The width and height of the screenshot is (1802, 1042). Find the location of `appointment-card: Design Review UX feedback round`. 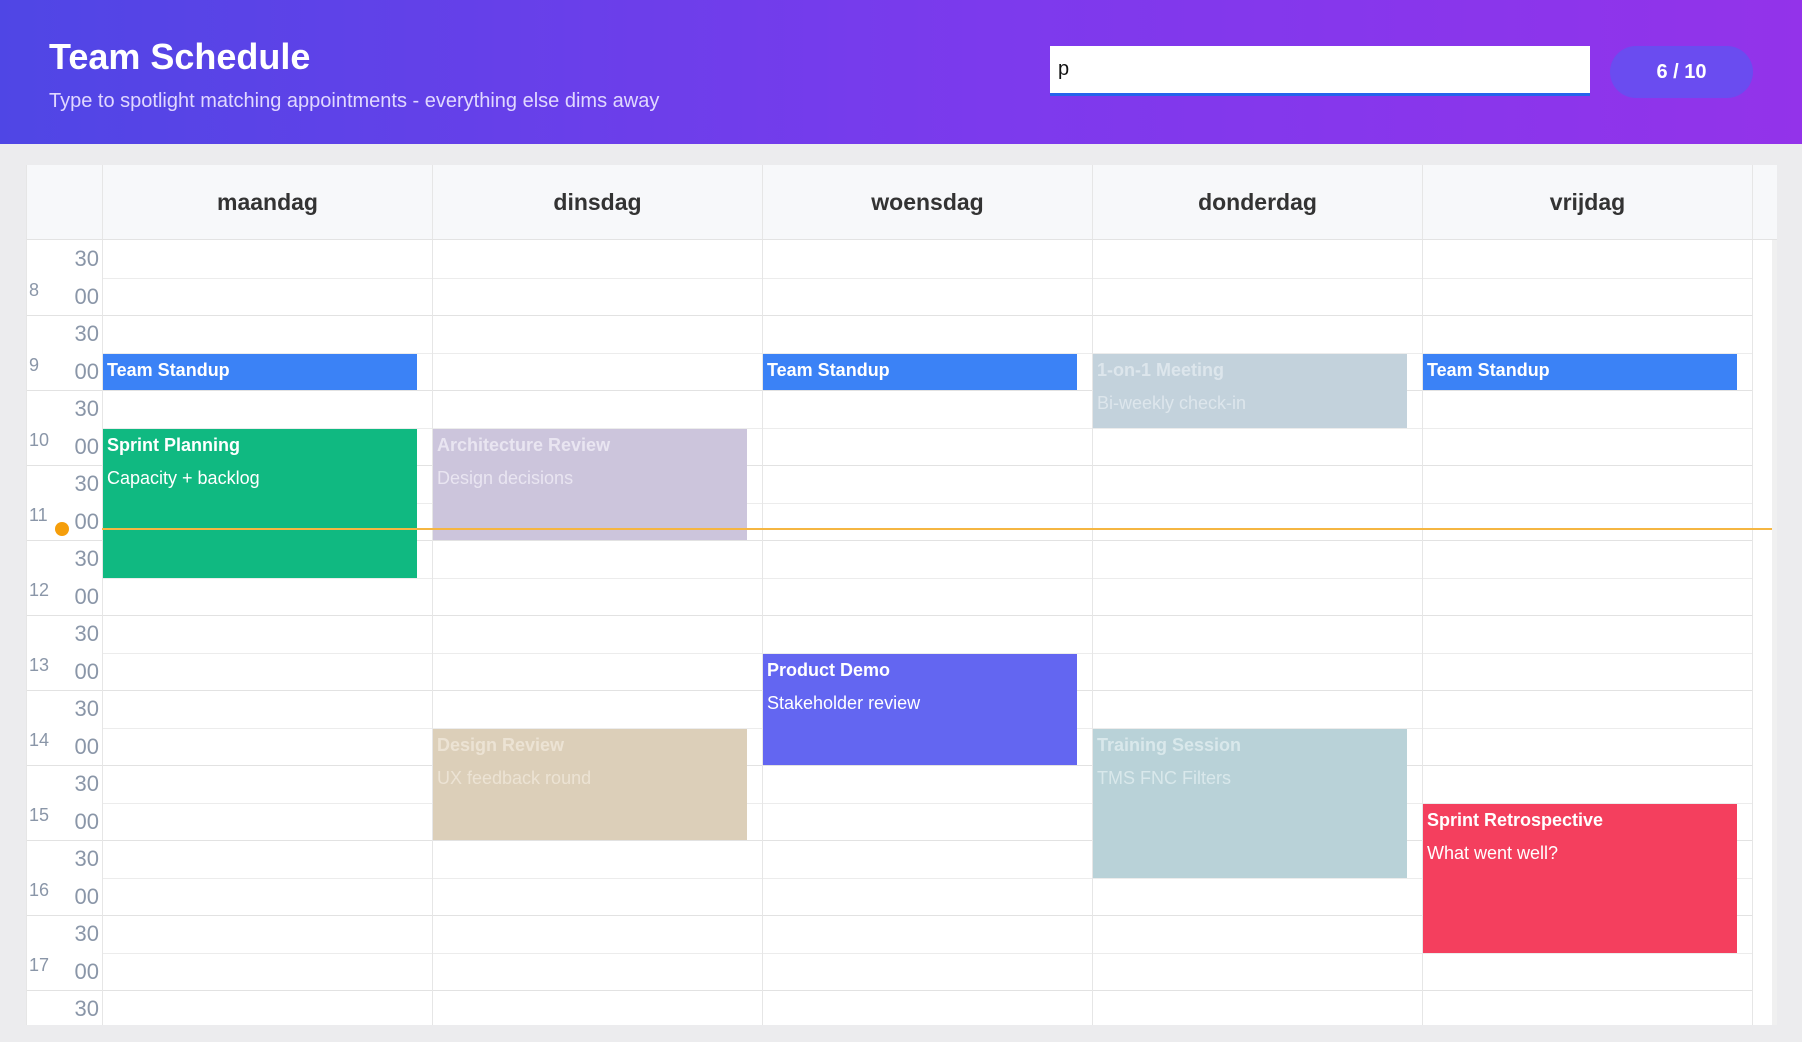

appointment-card: Design Review UX feedback round is located at coordinates (590, 784).